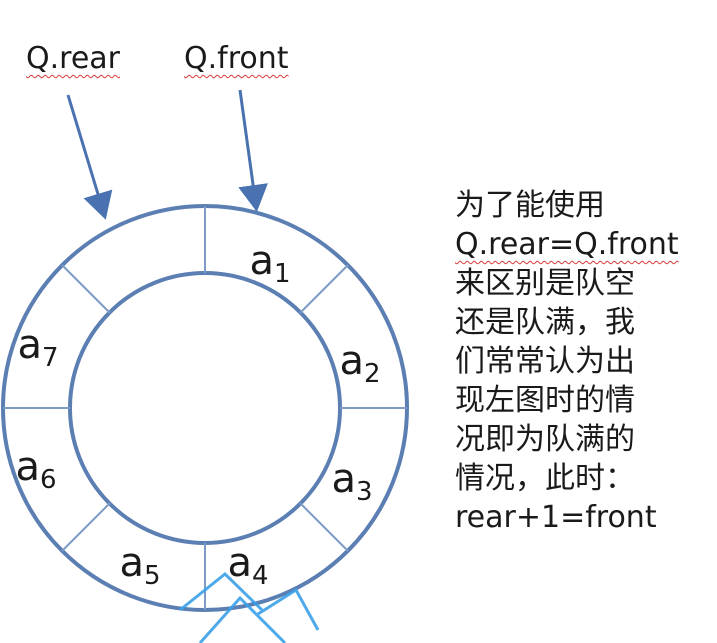 The width and height of the screenshot is (717, 643). I want to click on slot-index: 6, so click(48, 480).